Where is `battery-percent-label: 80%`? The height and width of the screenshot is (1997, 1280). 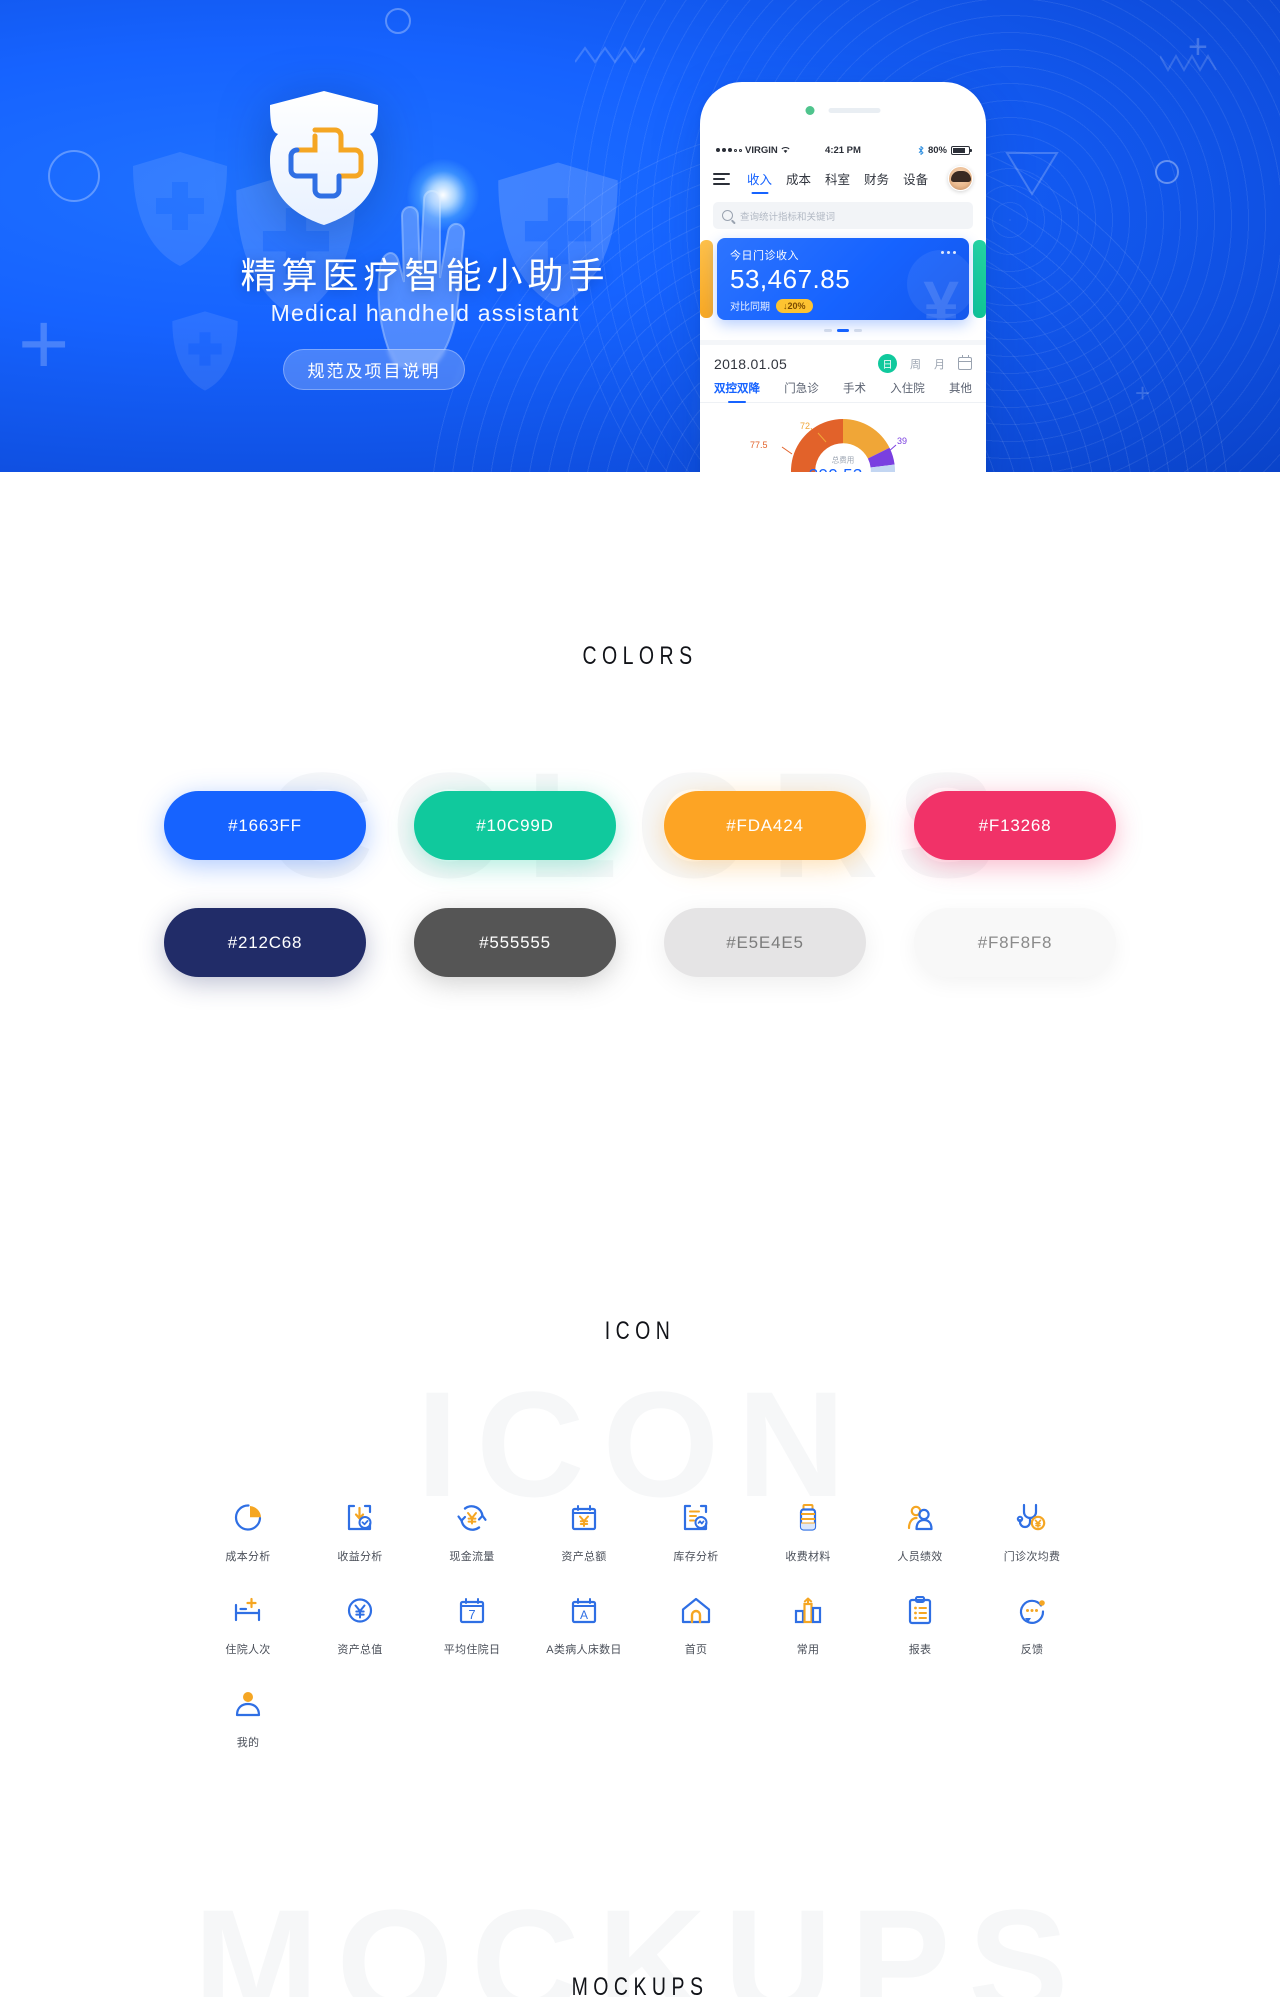
battery-percent-label: 80% is located at coordinates (937, 150).